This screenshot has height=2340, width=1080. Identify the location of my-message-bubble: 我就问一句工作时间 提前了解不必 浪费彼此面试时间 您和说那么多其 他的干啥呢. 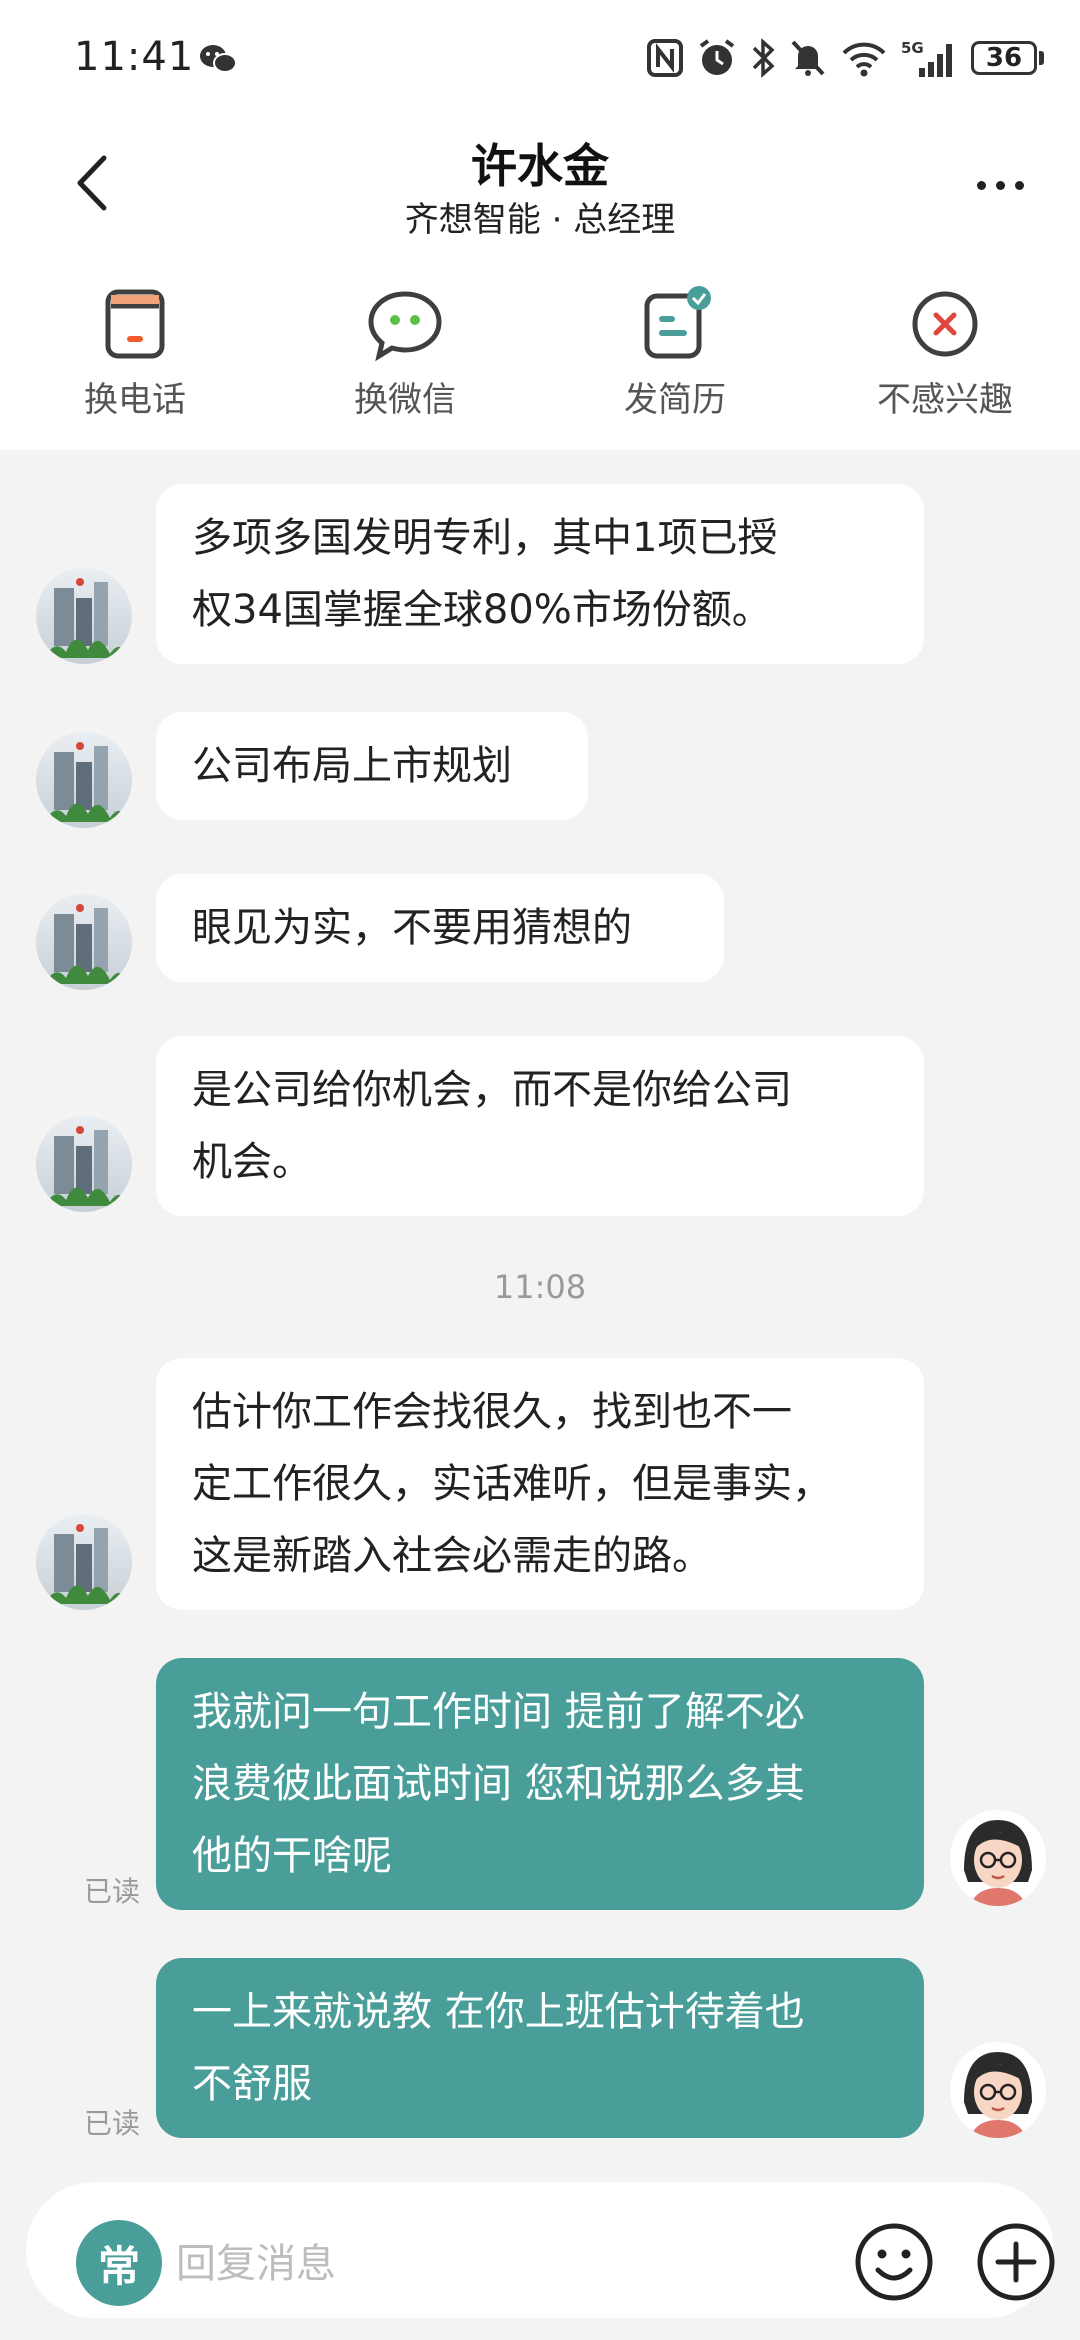
(540, 1784).